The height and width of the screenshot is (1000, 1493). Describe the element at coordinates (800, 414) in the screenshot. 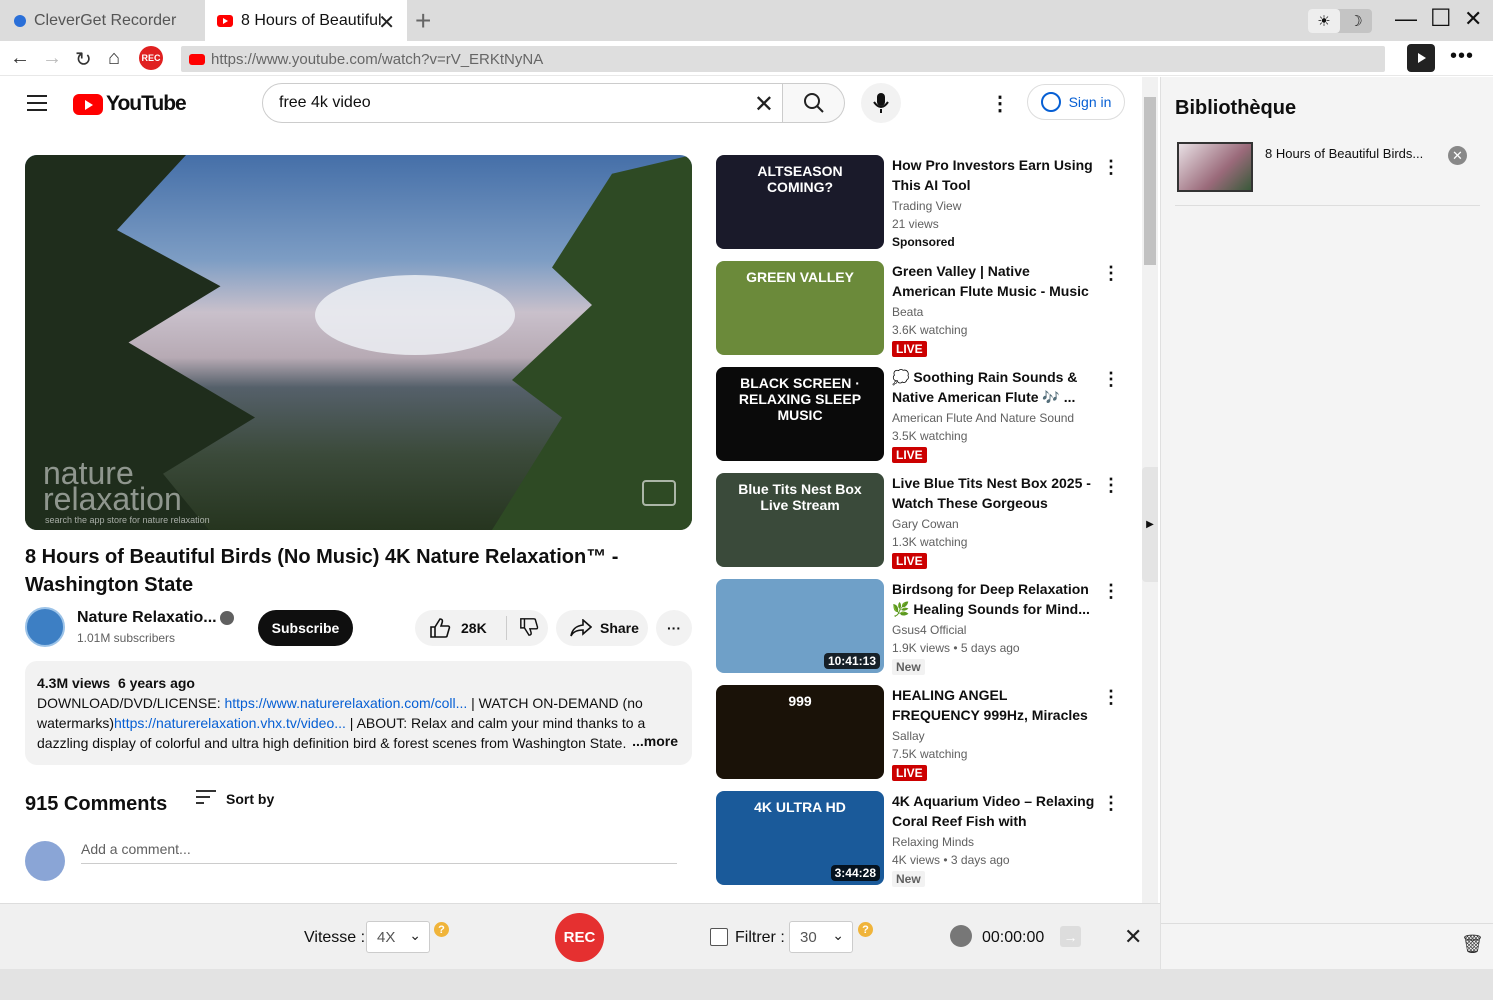

I see `video-thumbnail: BLACK SCREEN · RELAXING SLEEP MUSIC` at that location.